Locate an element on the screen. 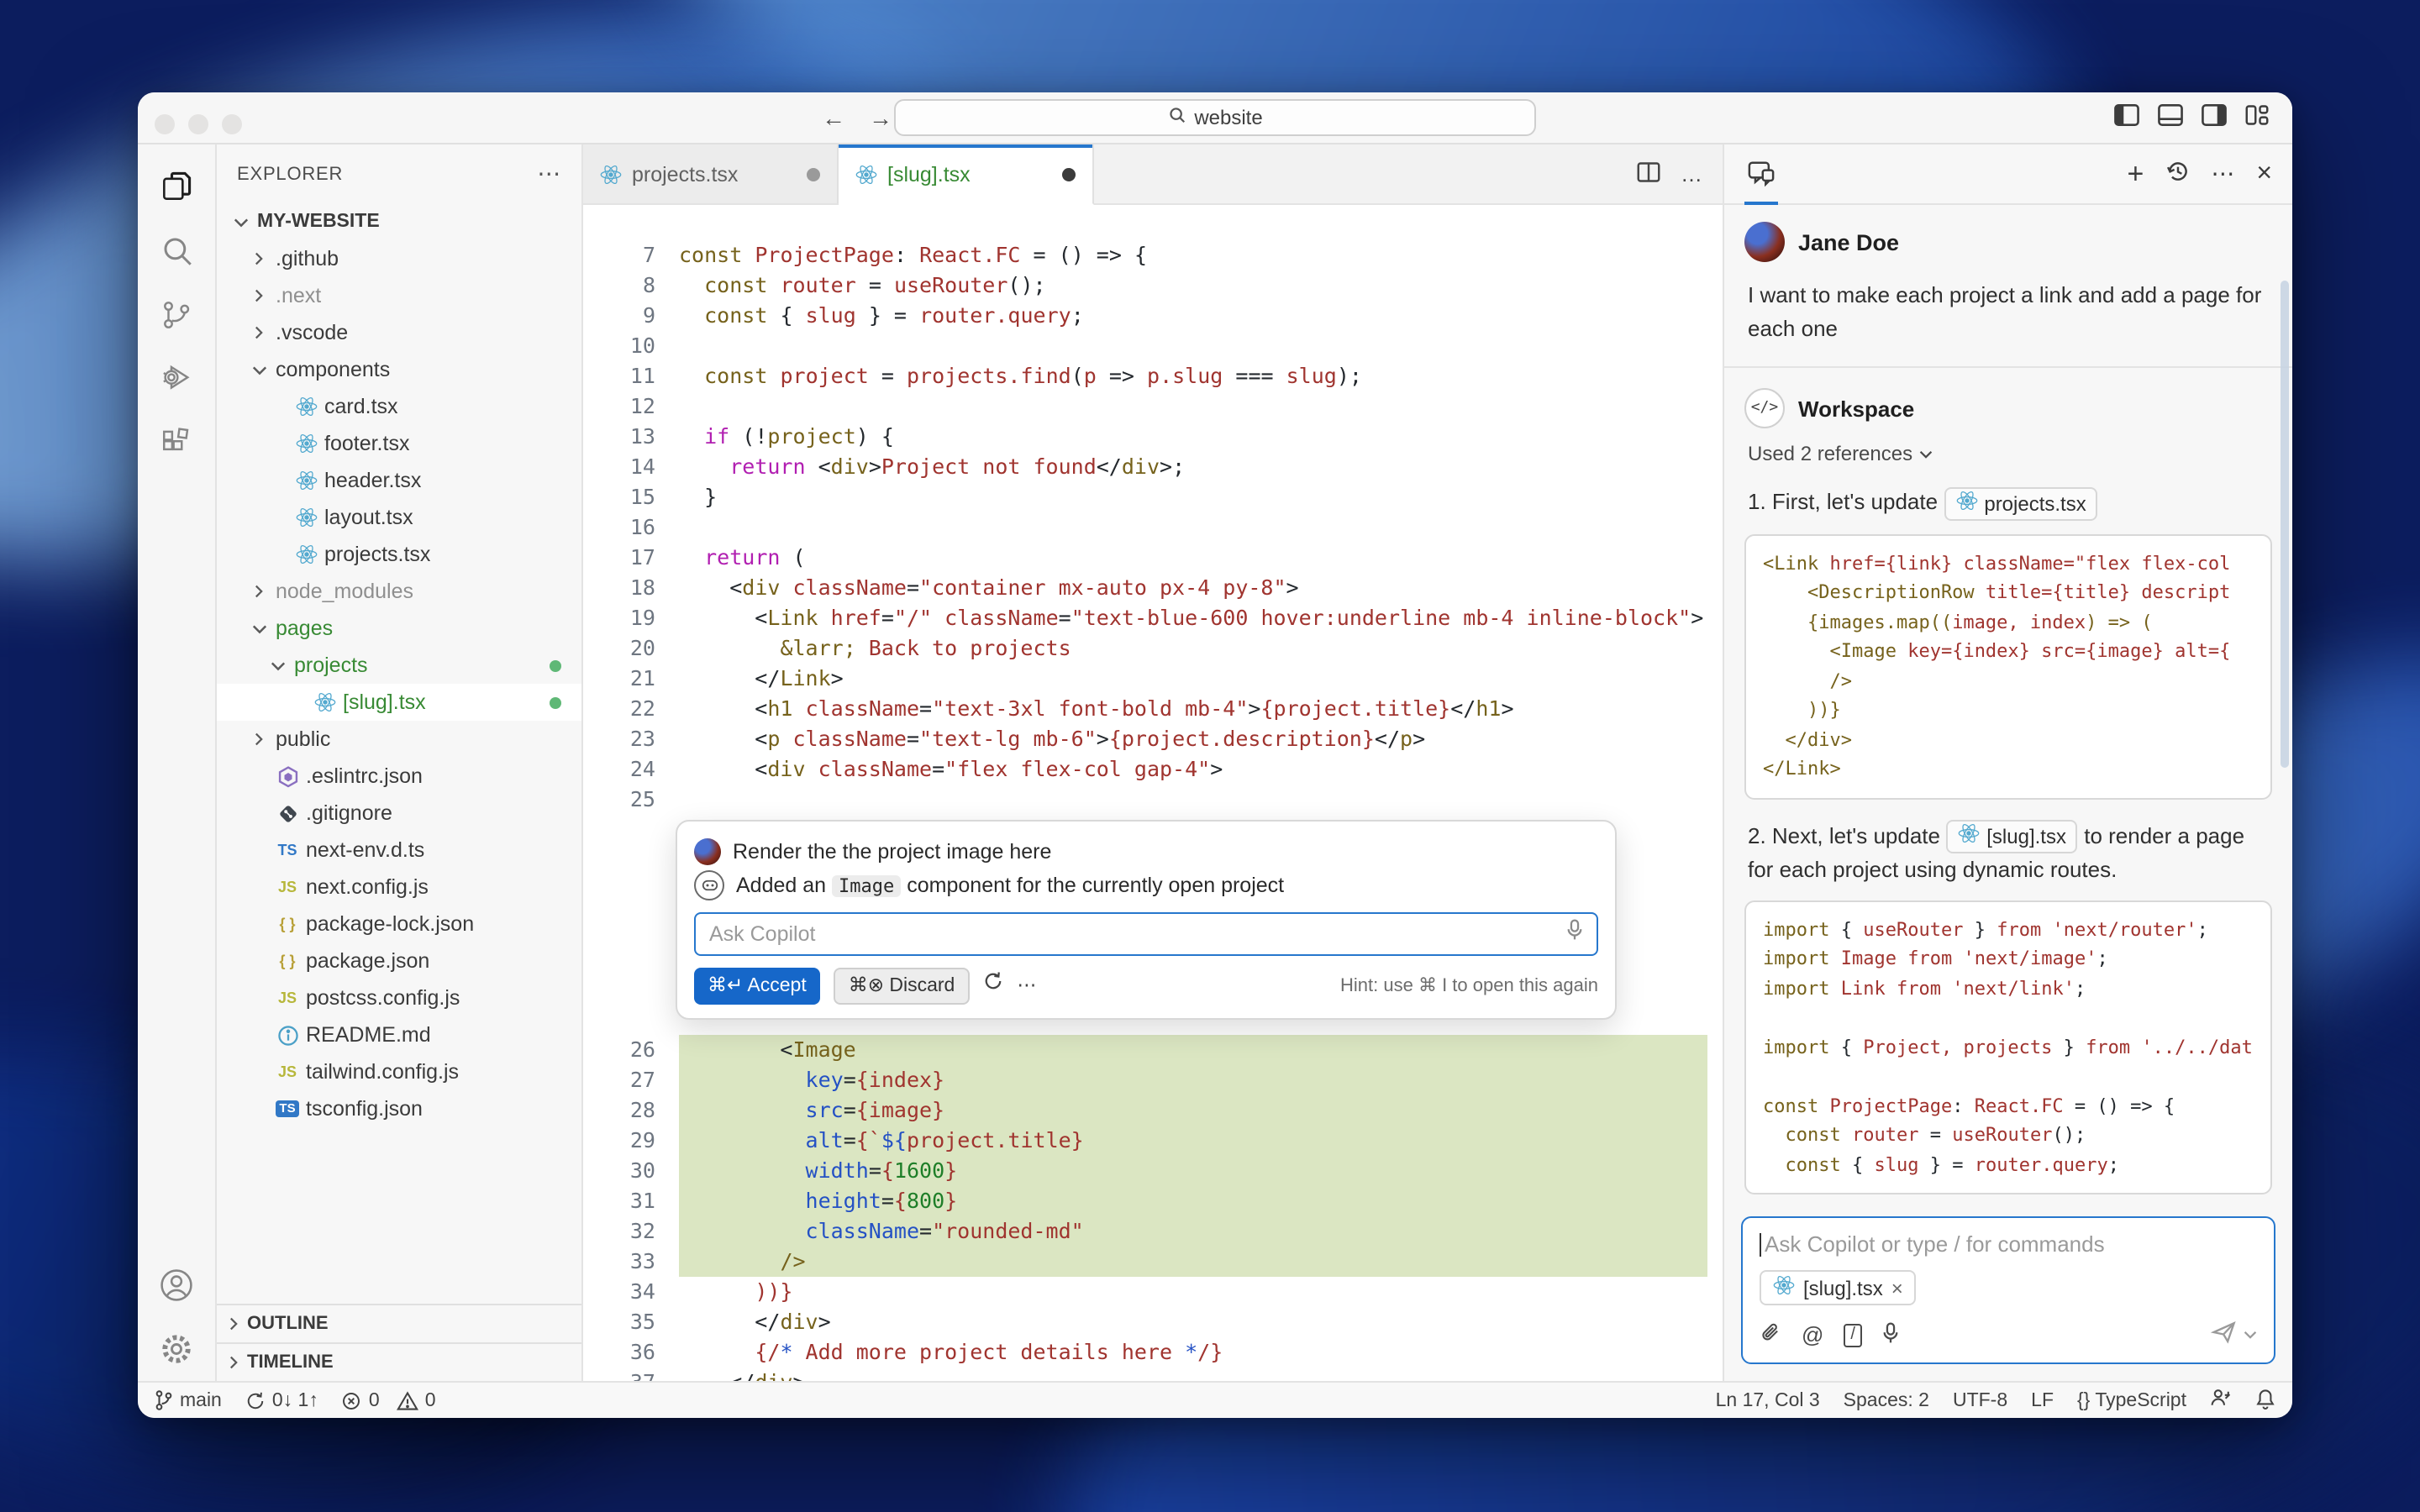 The height and width of the screenshot is (1512, 2420). attach-icon is located at coordinates (1770, 1334).